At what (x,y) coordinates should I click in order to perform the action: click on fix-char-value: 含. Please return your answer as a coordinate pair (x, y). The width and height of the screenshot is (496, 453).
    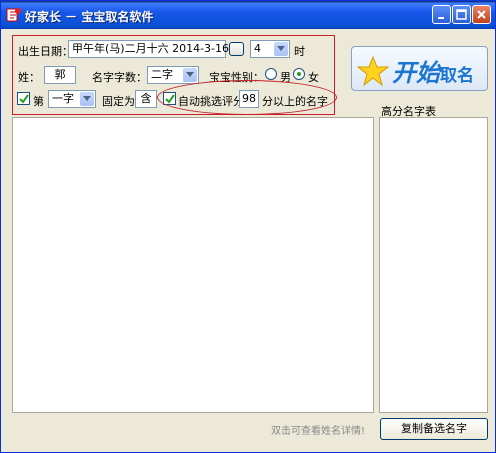
    Looking at the image, I should click on (146, 98).